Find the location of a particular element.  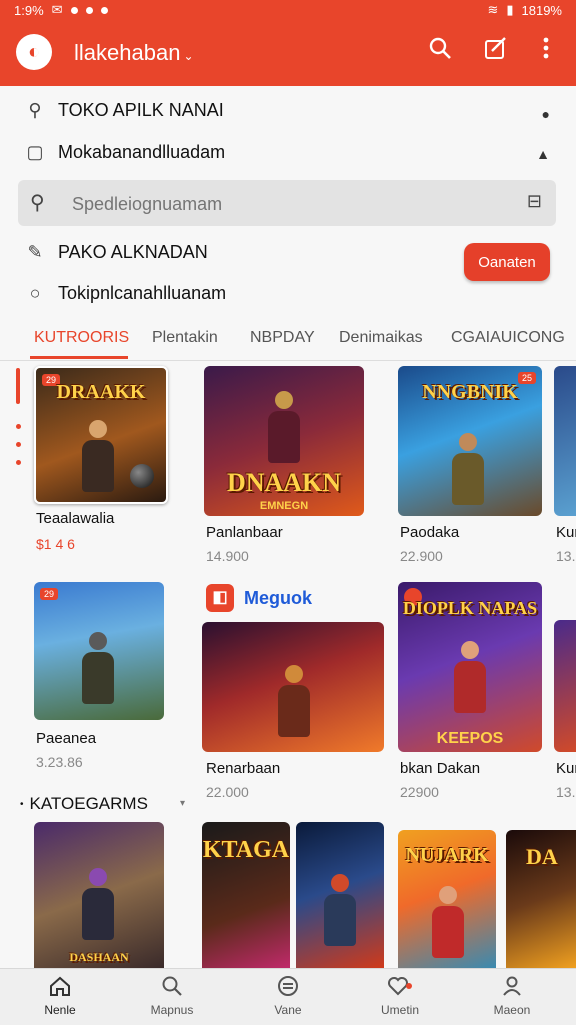

status-bar: 1:9% ✉ ≋ ▮ 1819% is located at coordinates (288, 10).